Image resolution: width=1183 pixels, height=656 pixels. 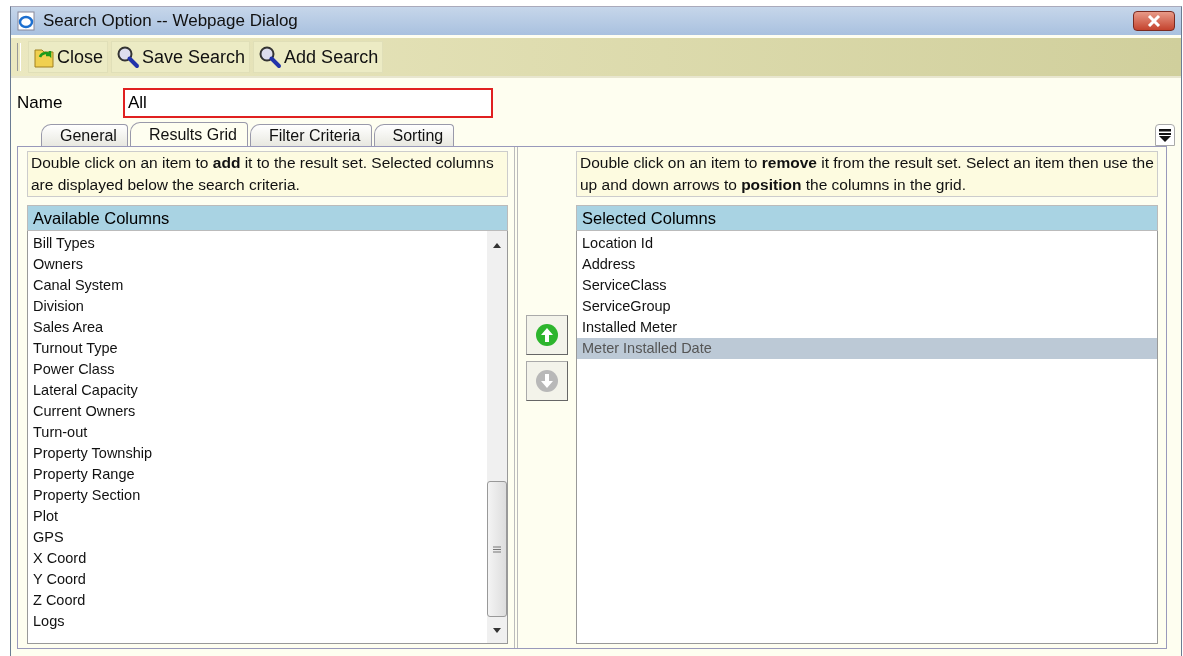 I want to click on scroll-down-icon, so click(x=497, y=631).